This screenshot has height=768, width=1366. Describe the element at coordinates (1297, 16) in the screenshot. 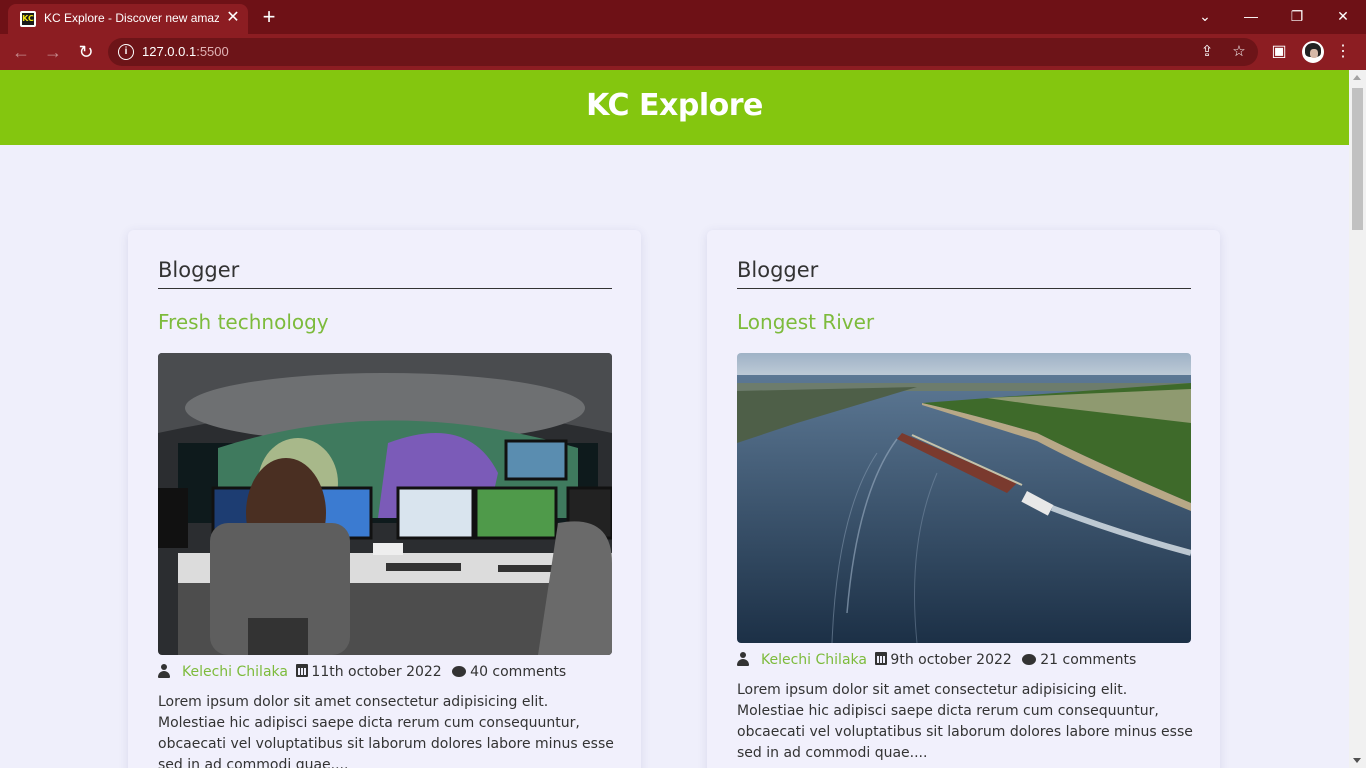

I see `restore-button: ❐` at that location.